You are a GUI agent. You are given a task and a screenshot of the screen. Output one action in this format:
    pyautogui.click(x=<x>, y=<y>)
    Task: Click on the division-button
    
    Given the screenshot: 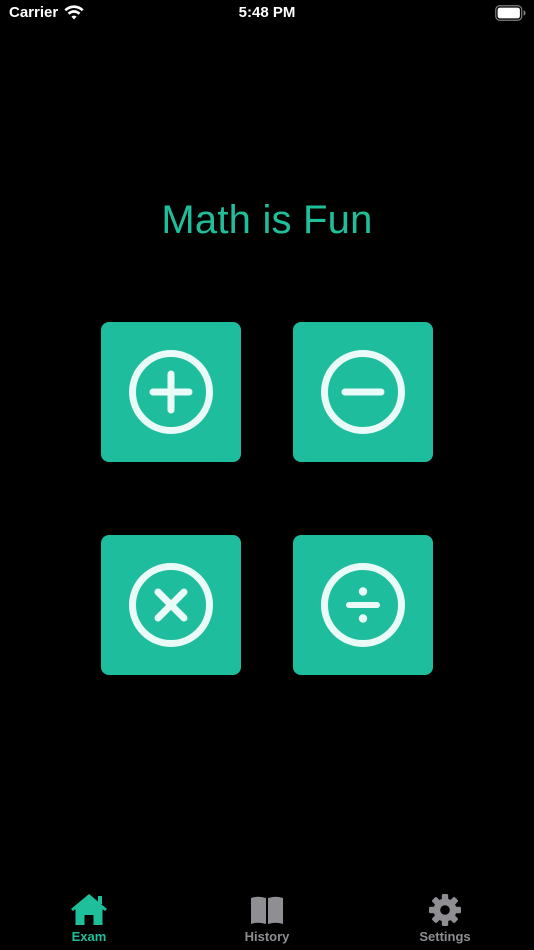 What is the action you would take?
    pyautogui.click(x=363, y=605)
    